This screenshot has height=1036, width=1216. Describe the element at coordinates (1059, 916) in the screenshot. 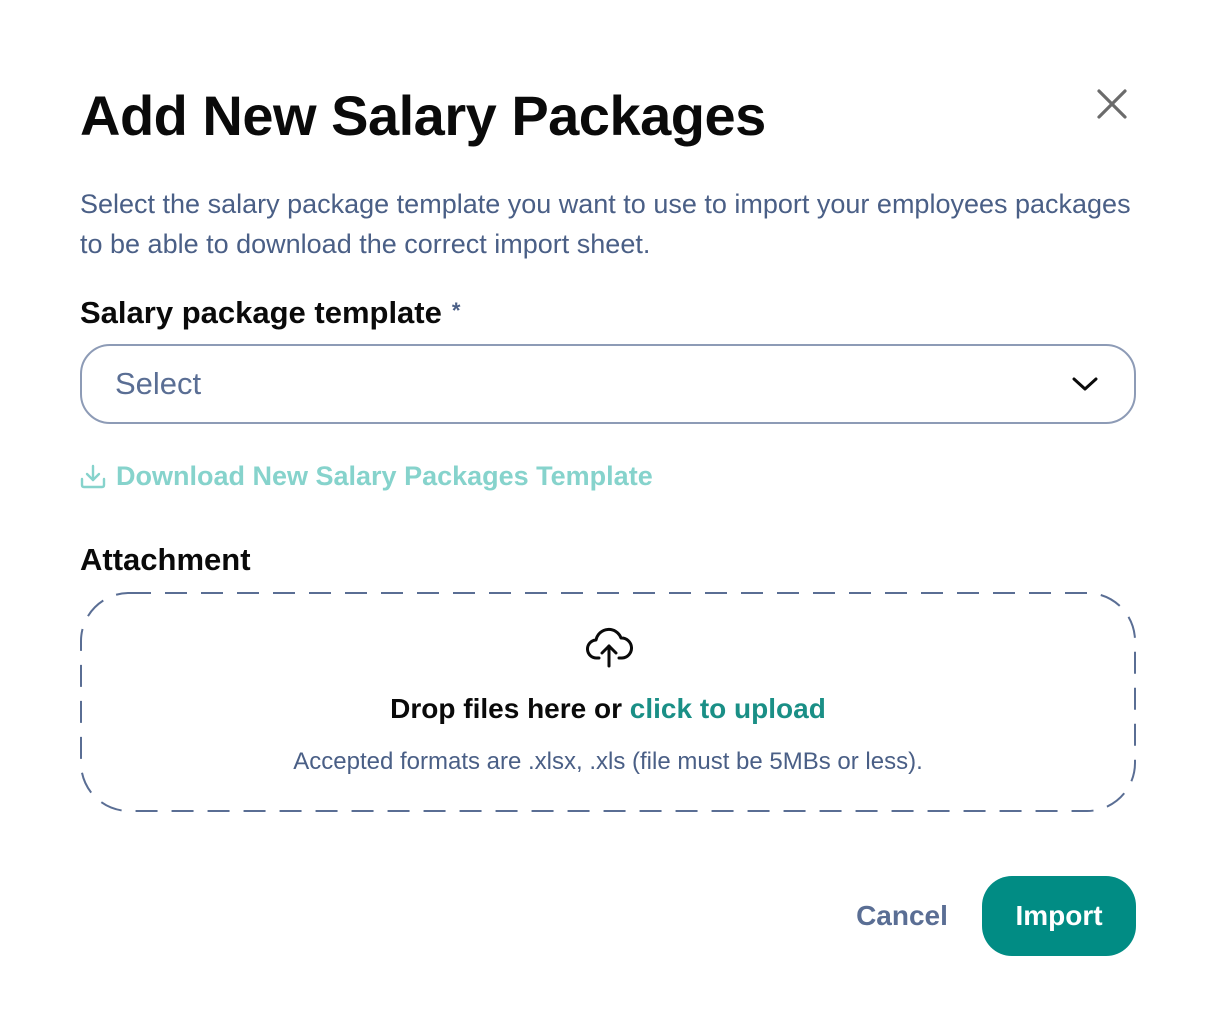

I see `import-button: Import` at that location.